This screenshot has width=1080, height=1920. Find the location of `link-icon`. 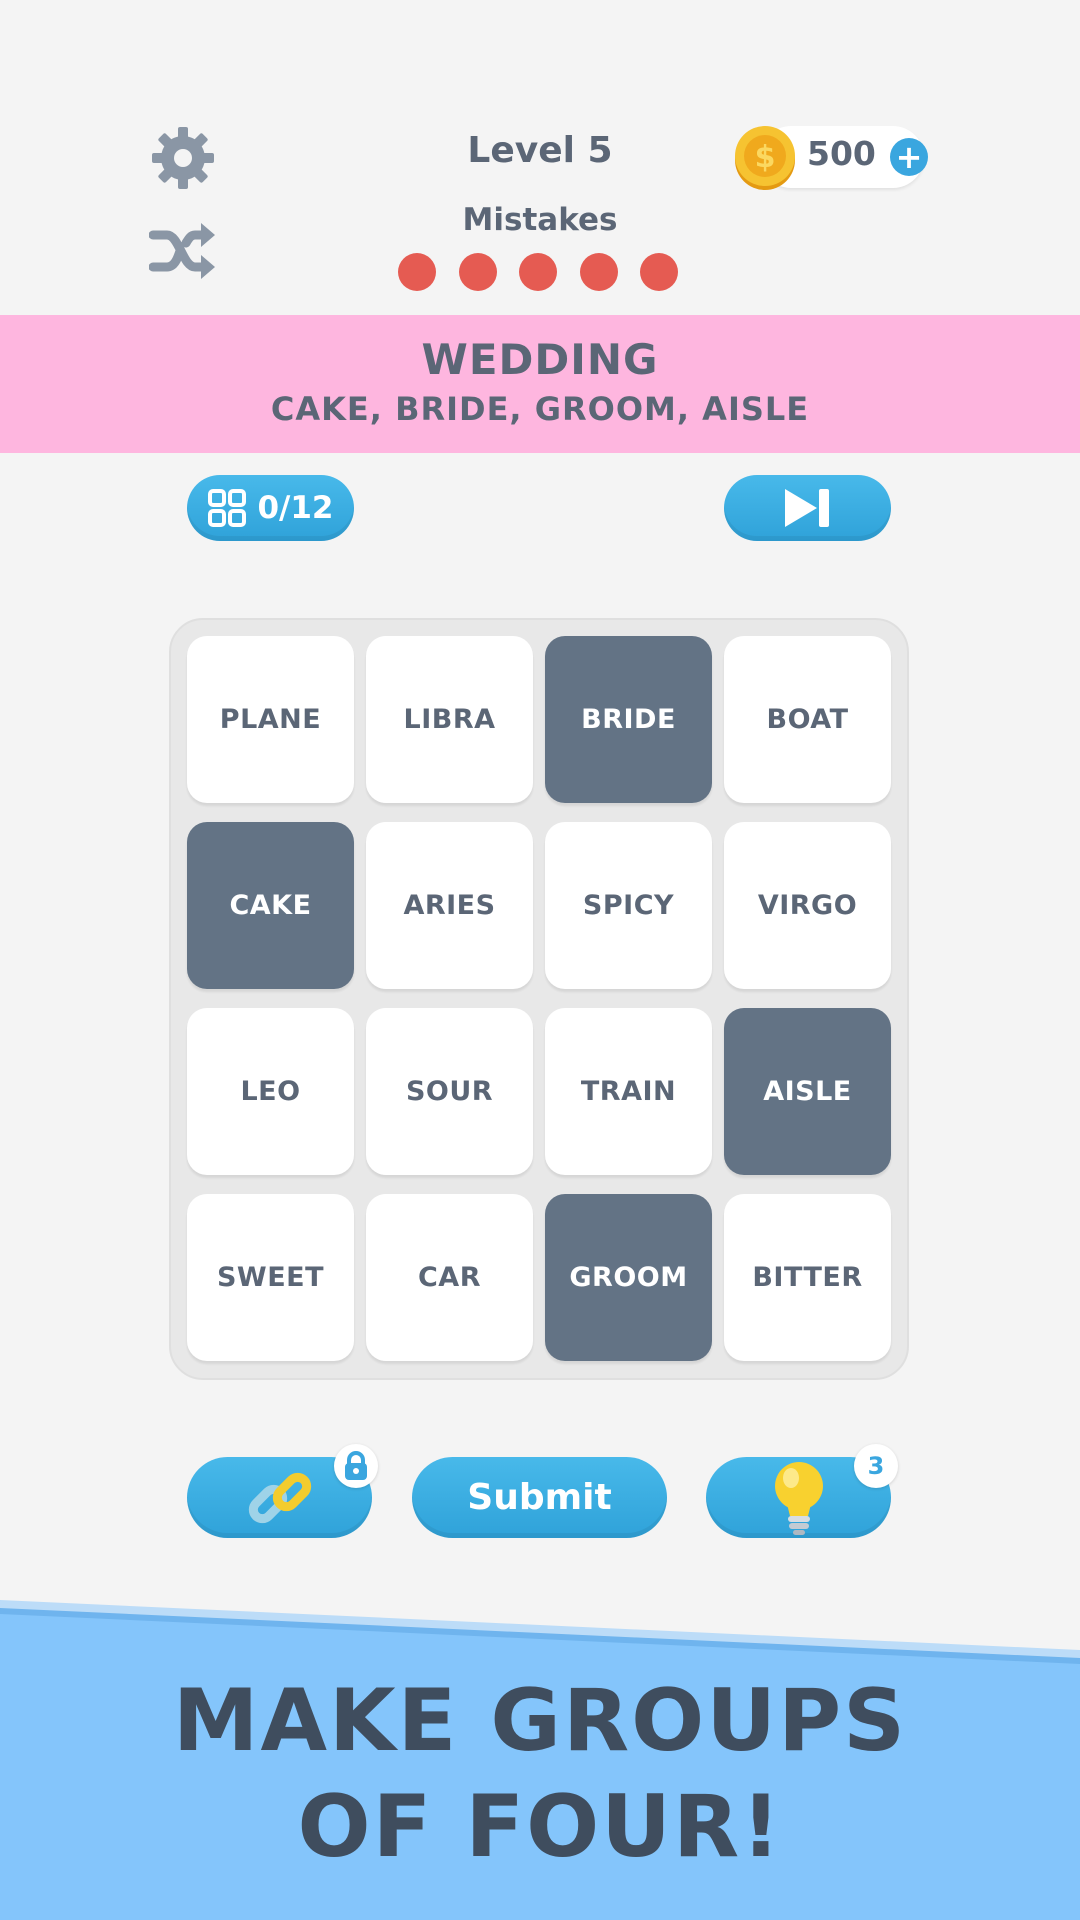

link-icon is located at coordinates (279, 1497).